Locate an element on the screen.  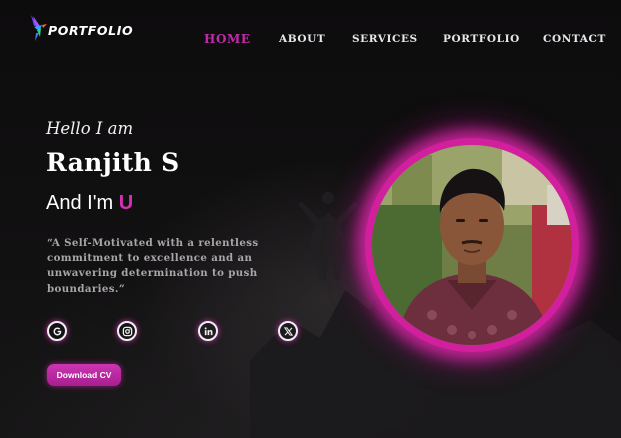
linkedin-icon is located at coordinates (208, 330).